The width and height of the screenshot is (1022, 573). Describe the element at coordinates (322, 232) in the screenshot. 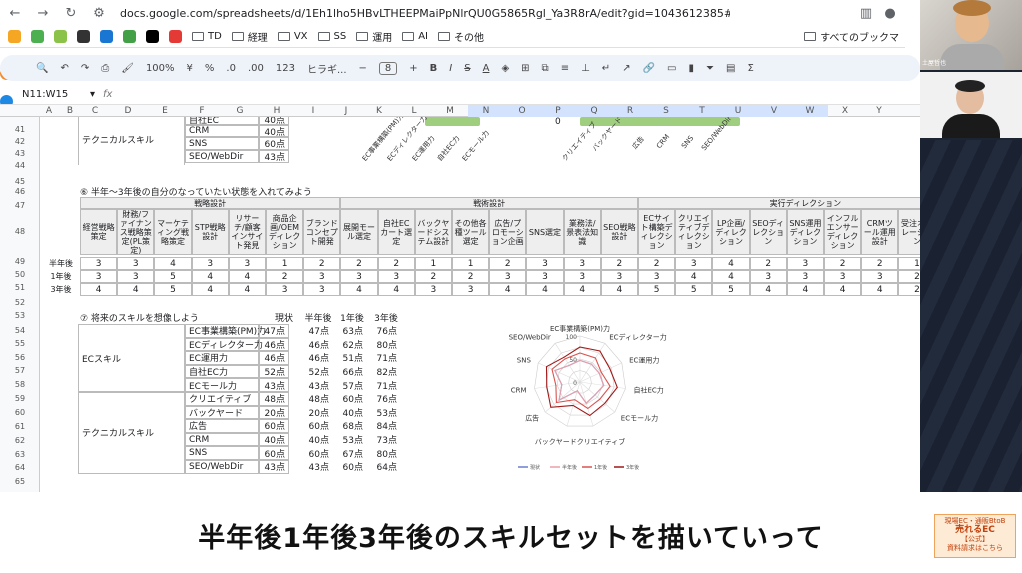

I see `skill-column-header: ブランドコンセプト開発` at that location.